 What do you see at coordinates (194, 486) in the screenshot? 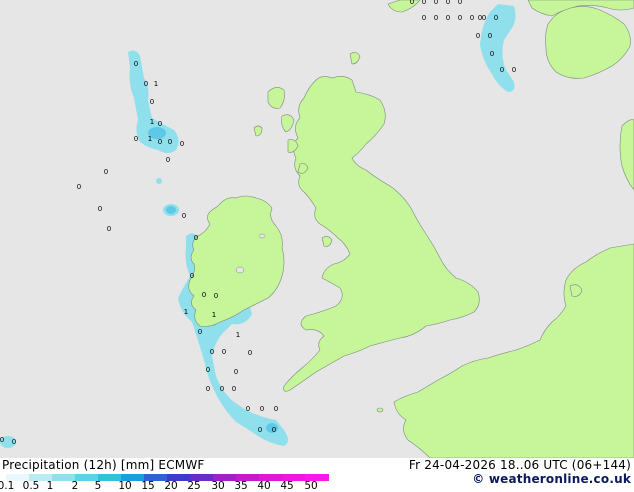
I see `color-scale-tick-label: 25` at bounding box center [194, 486].